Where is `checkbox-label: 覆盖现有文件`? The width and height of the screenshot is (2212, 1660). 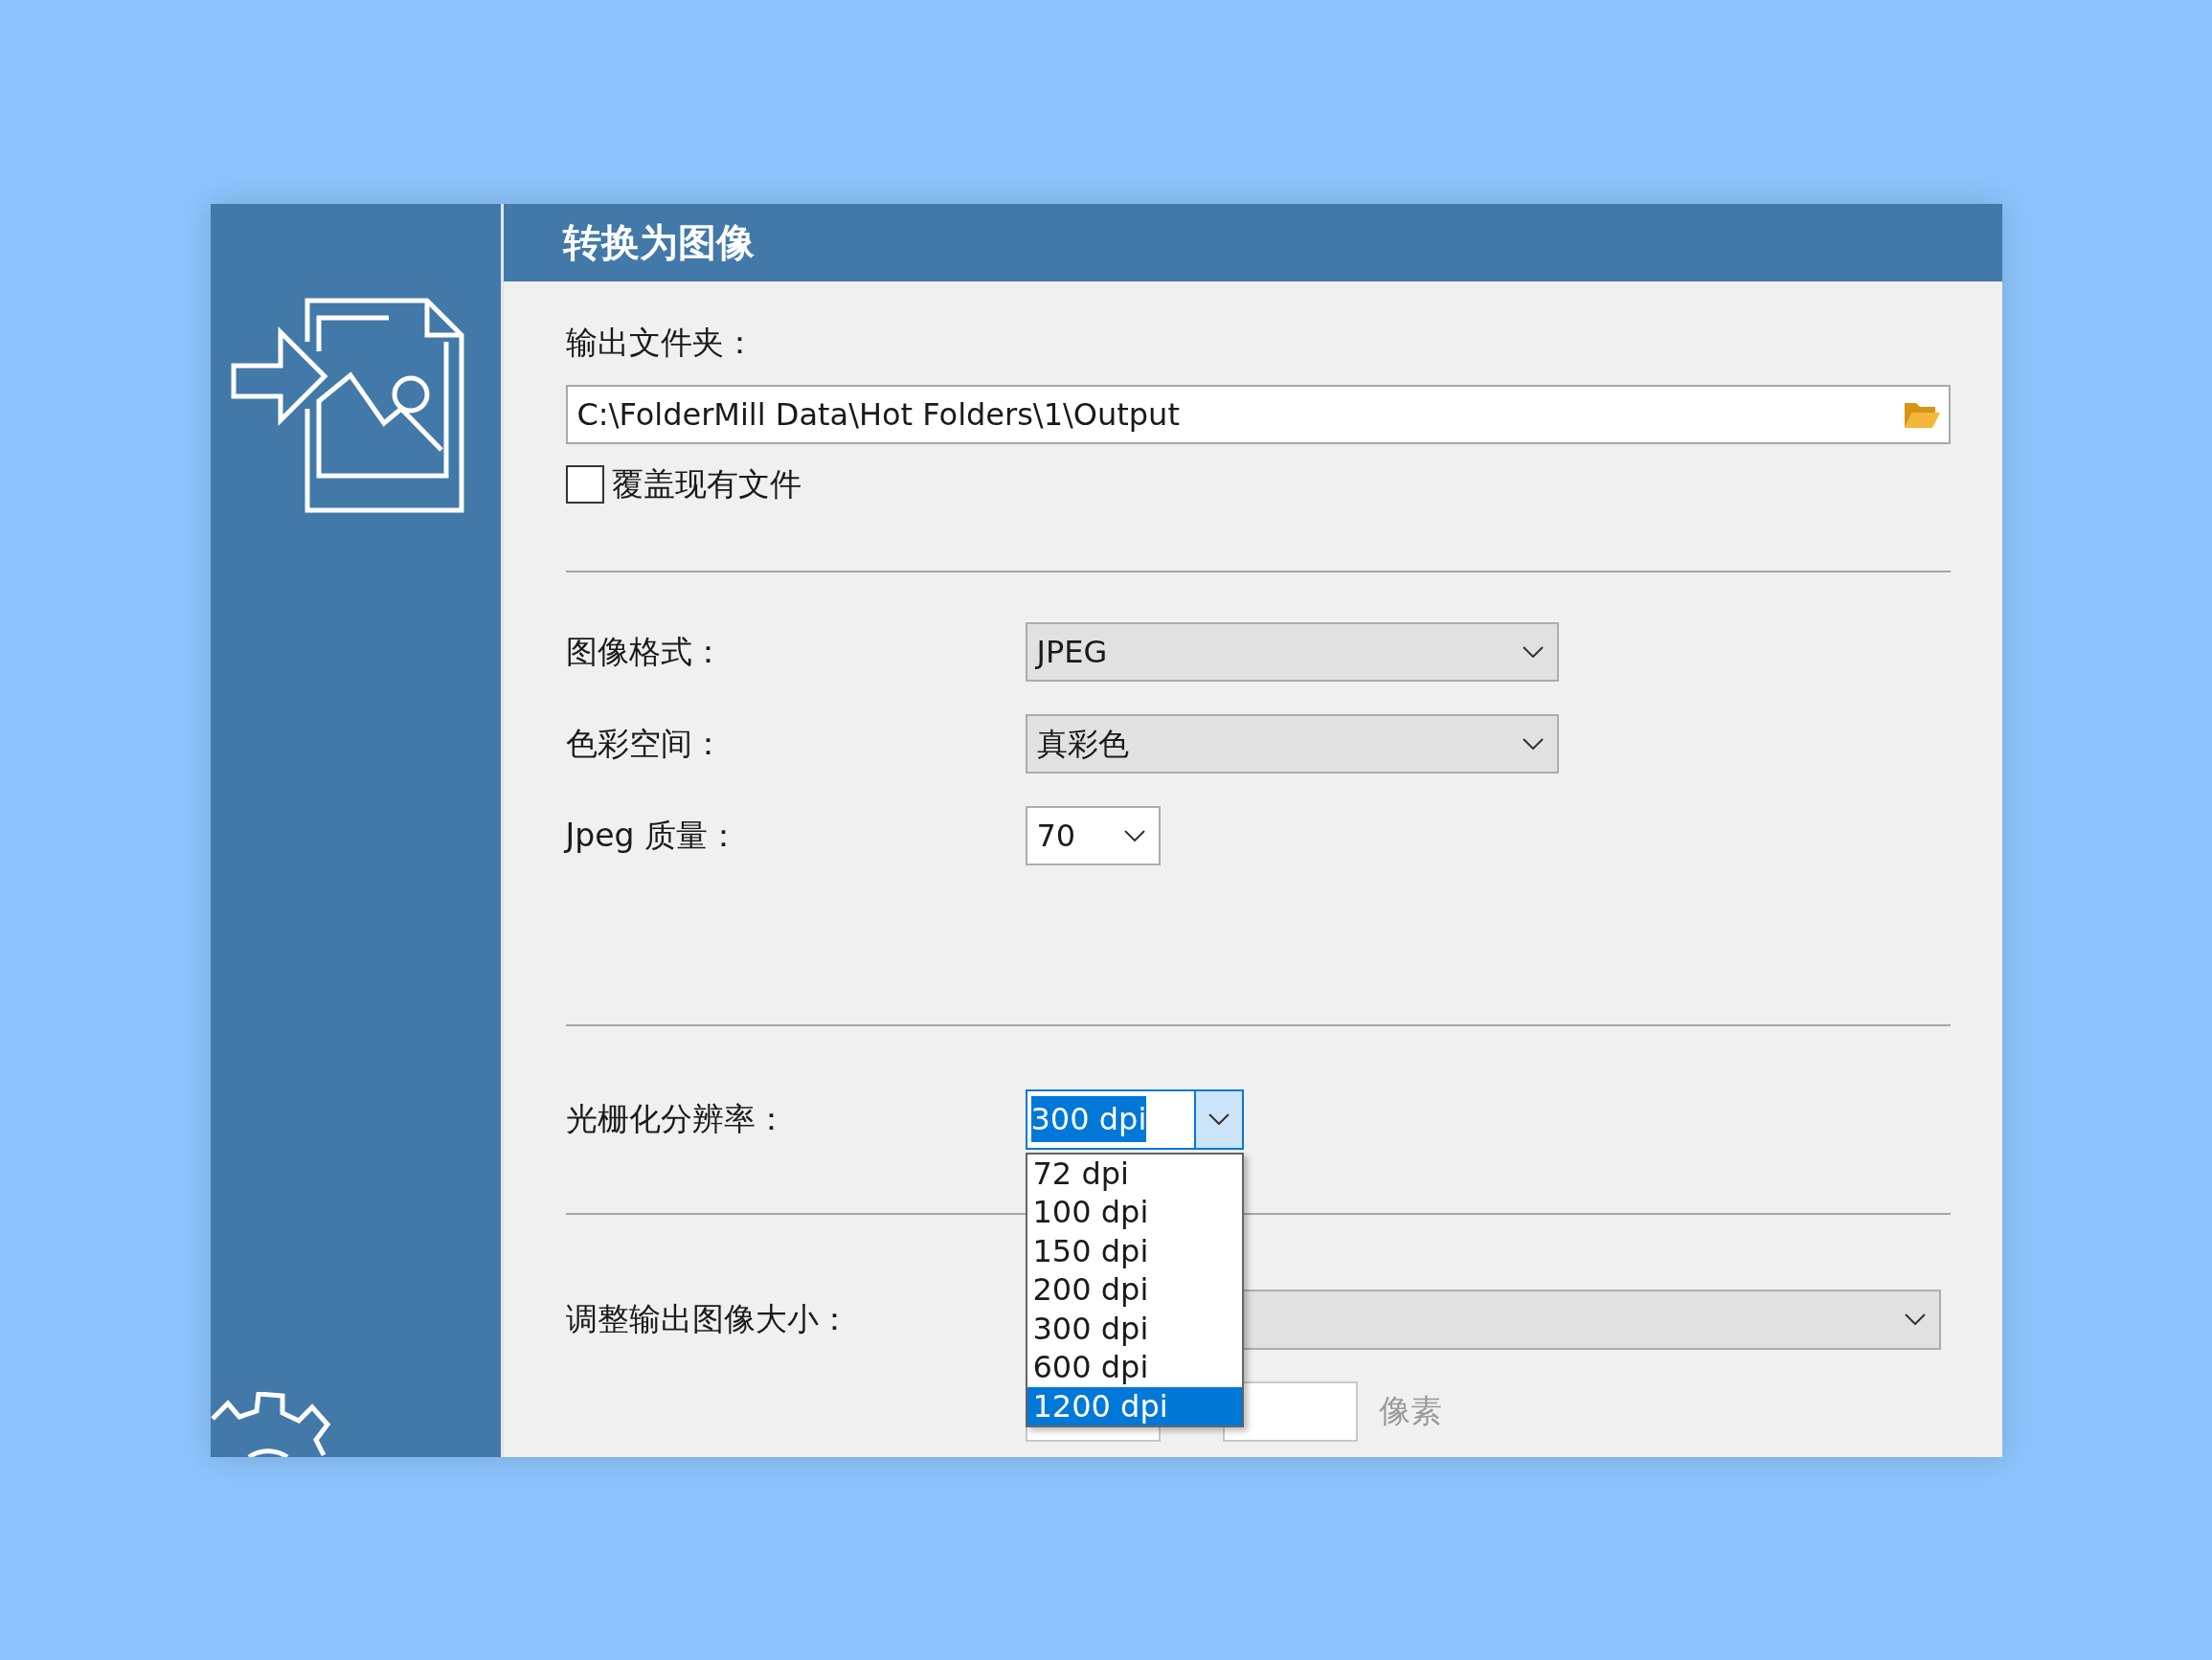 checkbox-label: 覆盖现有文件 is located at coordinates (706, 484).